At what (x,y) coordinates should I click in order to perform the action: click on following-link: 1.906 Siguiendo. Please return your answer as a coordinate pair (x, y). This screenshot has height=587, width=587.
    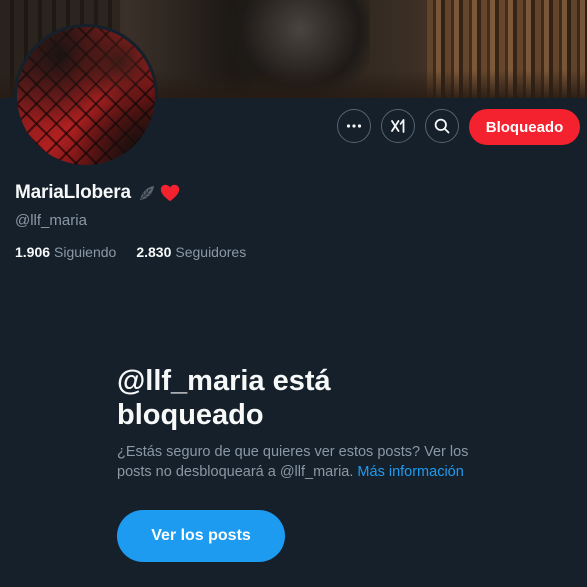
    Looking at the image, I should click on (65, 252).